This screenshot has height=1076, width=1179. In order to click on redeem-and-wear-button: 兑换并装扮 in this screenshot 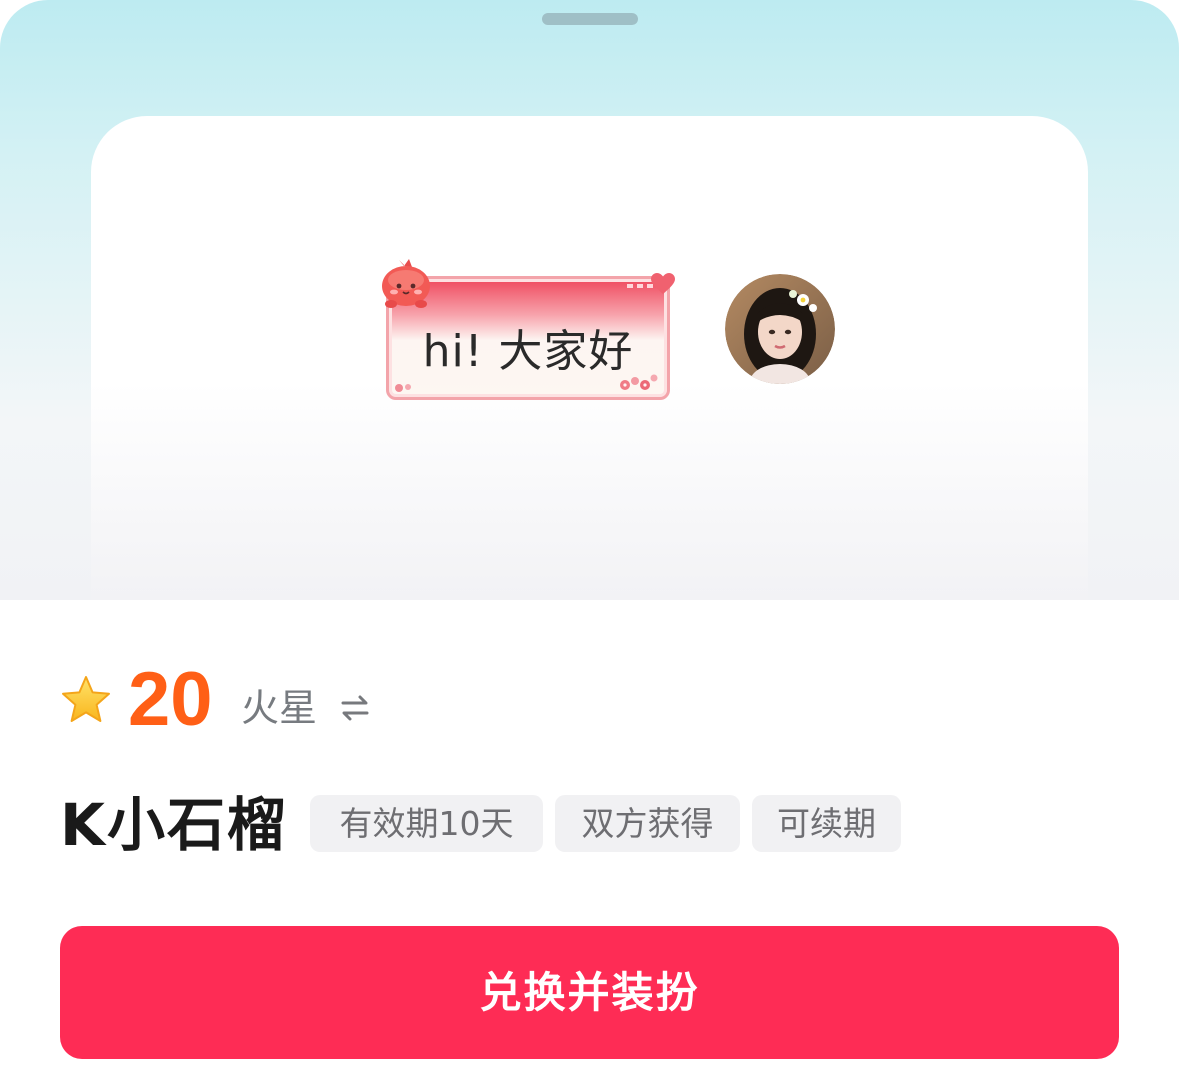, I will do `click(589, 992)`.